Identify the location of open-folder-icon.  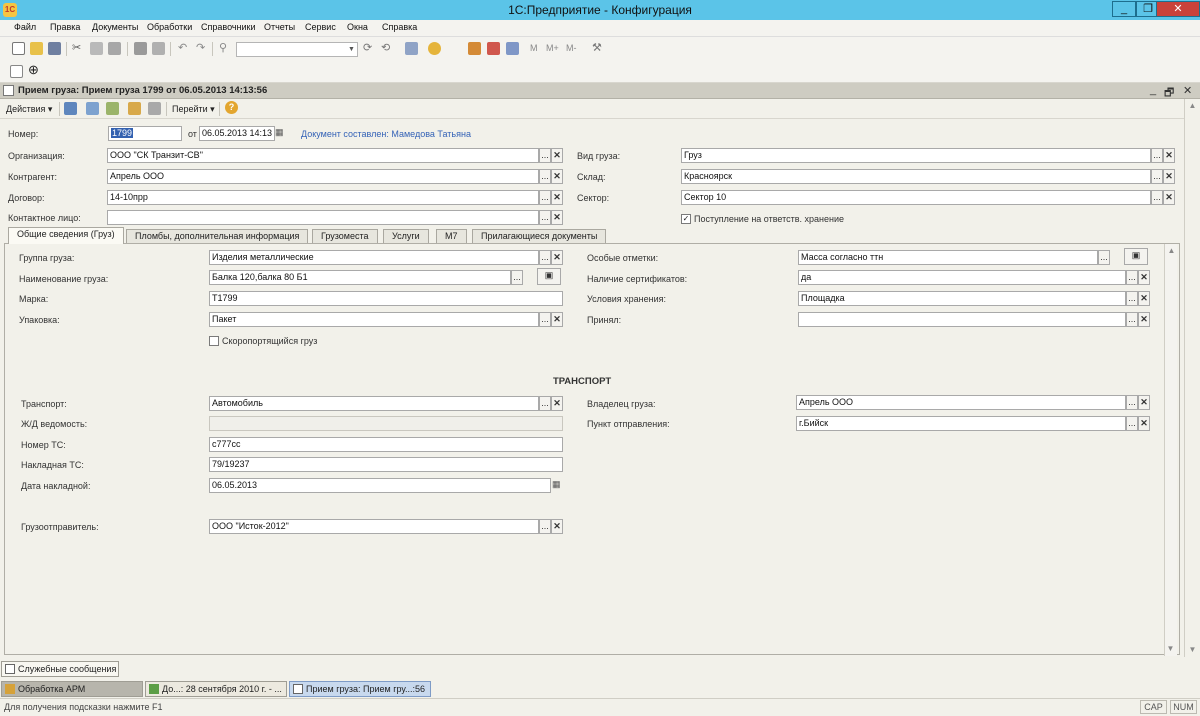
(36, 48).